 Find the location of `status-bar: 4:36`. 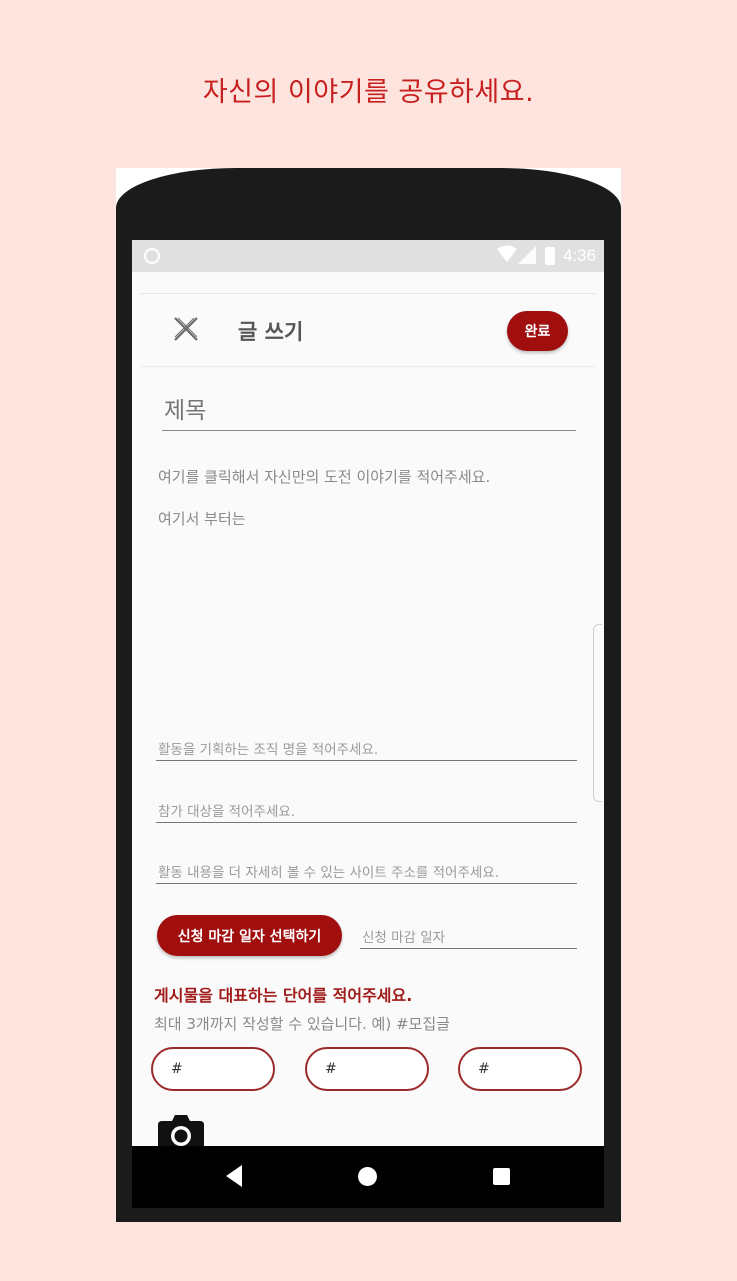

status-bar: 4:36 is located at coordinates (368, 256).